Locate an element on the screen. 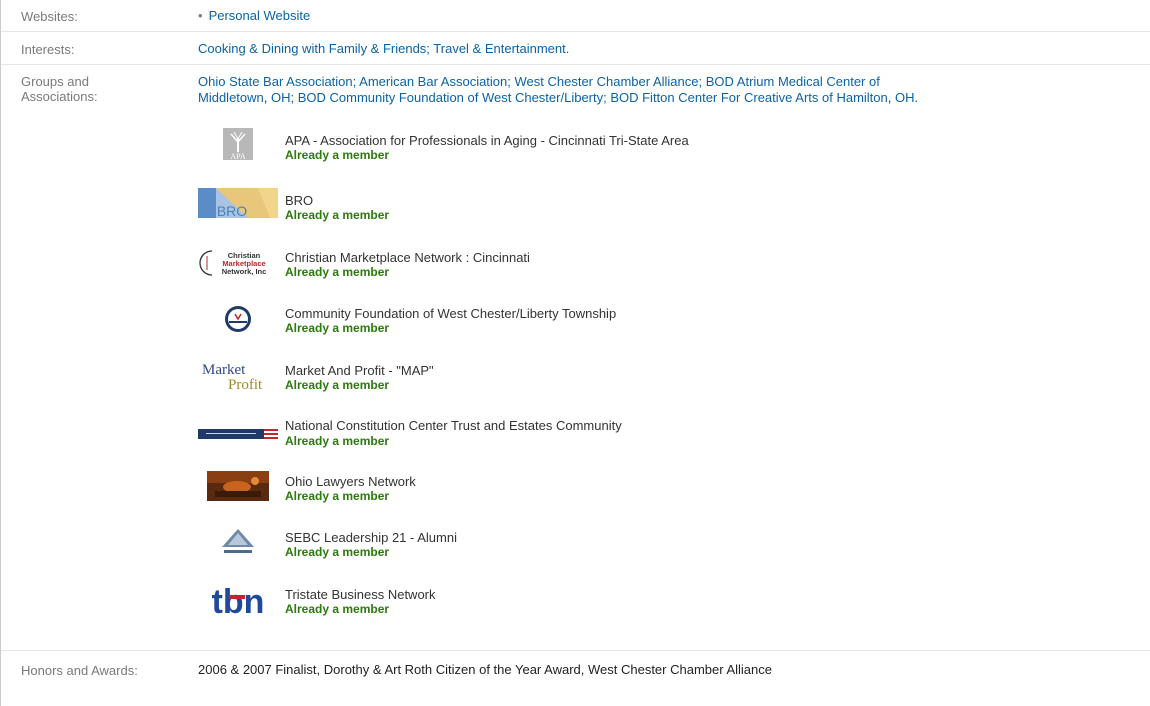 Image resolution: width=1150 pixels, height=706 pixels. group-status-ohio-lawyers-network: Already a member is located at coordinates (337, 496).